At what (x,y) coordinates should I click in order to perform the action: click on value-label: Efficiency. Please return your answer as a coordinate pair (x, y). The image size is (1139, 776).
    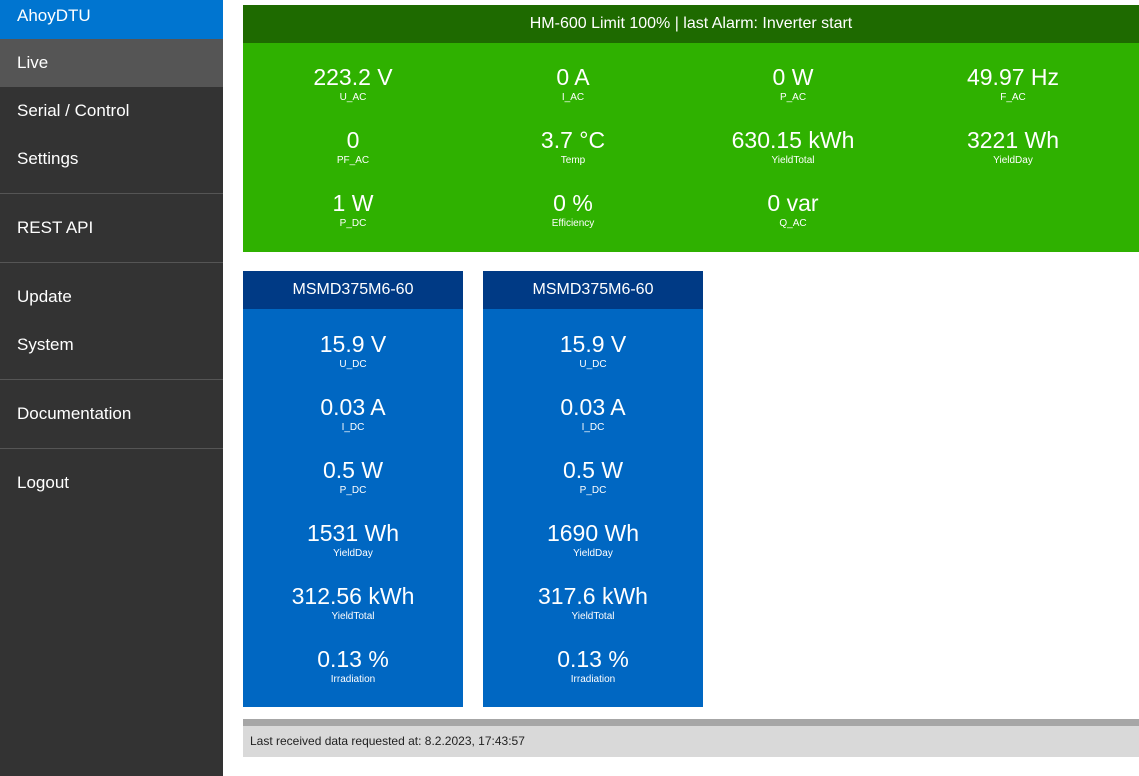
    Looking at the image, I should click on (573, 223).